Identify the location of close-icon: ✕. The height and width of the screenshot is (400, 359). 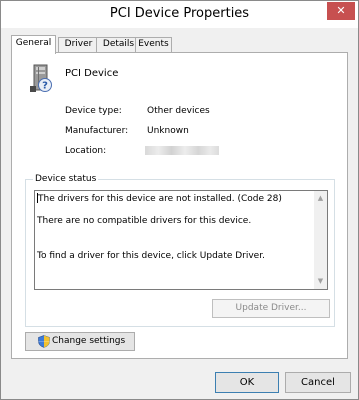
(341, 10).